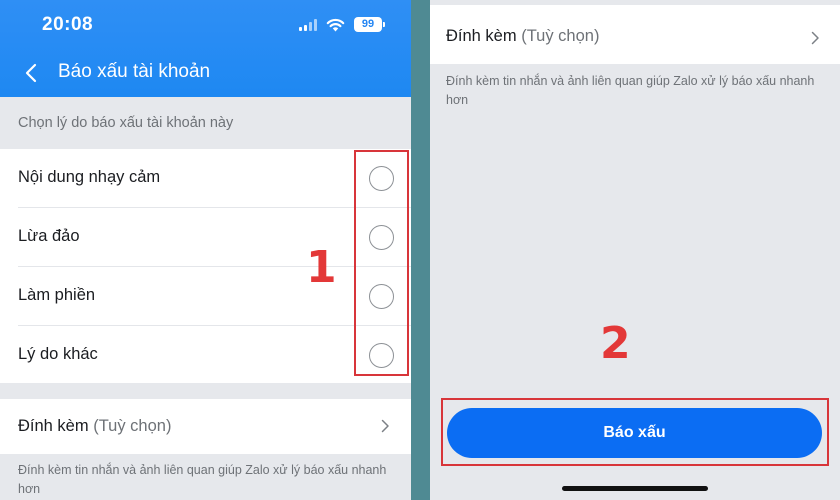 The image size is (840, 500). Describe the element at coordinates (126, 123) in the screenshot. I see `reason-section-hint: Chọn lý do báo xấu tài khoản này` at that location.